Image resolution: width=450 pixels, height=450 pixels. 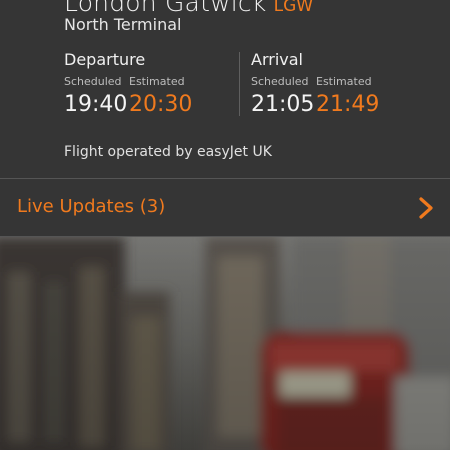 I want to click on live-updates-label: Live Updates (3), so click(x=91, y=206).